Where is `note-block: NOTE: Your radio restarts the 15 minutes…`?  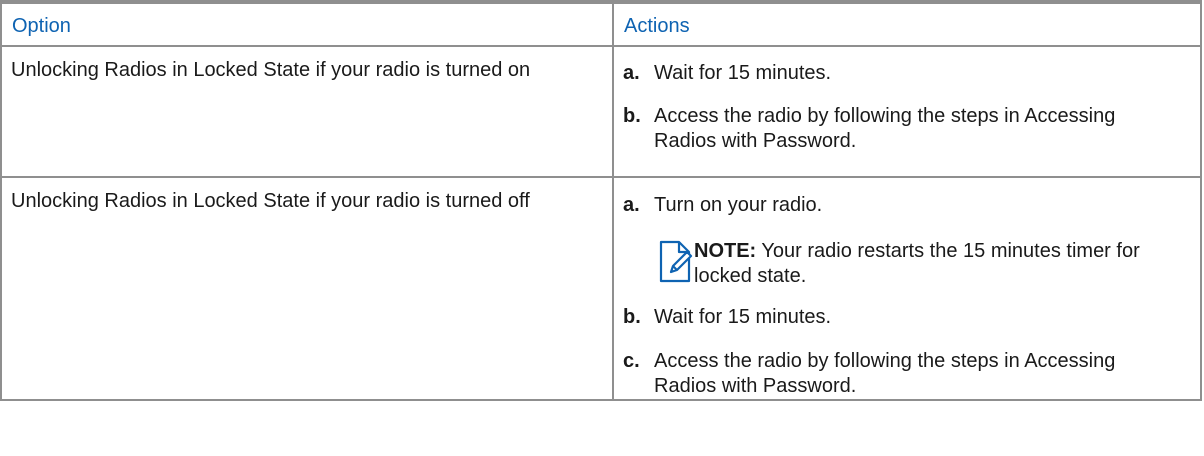 note-block: NOTE: Your radio restarts the 15 minutes… is located at coordinates (907, 264).